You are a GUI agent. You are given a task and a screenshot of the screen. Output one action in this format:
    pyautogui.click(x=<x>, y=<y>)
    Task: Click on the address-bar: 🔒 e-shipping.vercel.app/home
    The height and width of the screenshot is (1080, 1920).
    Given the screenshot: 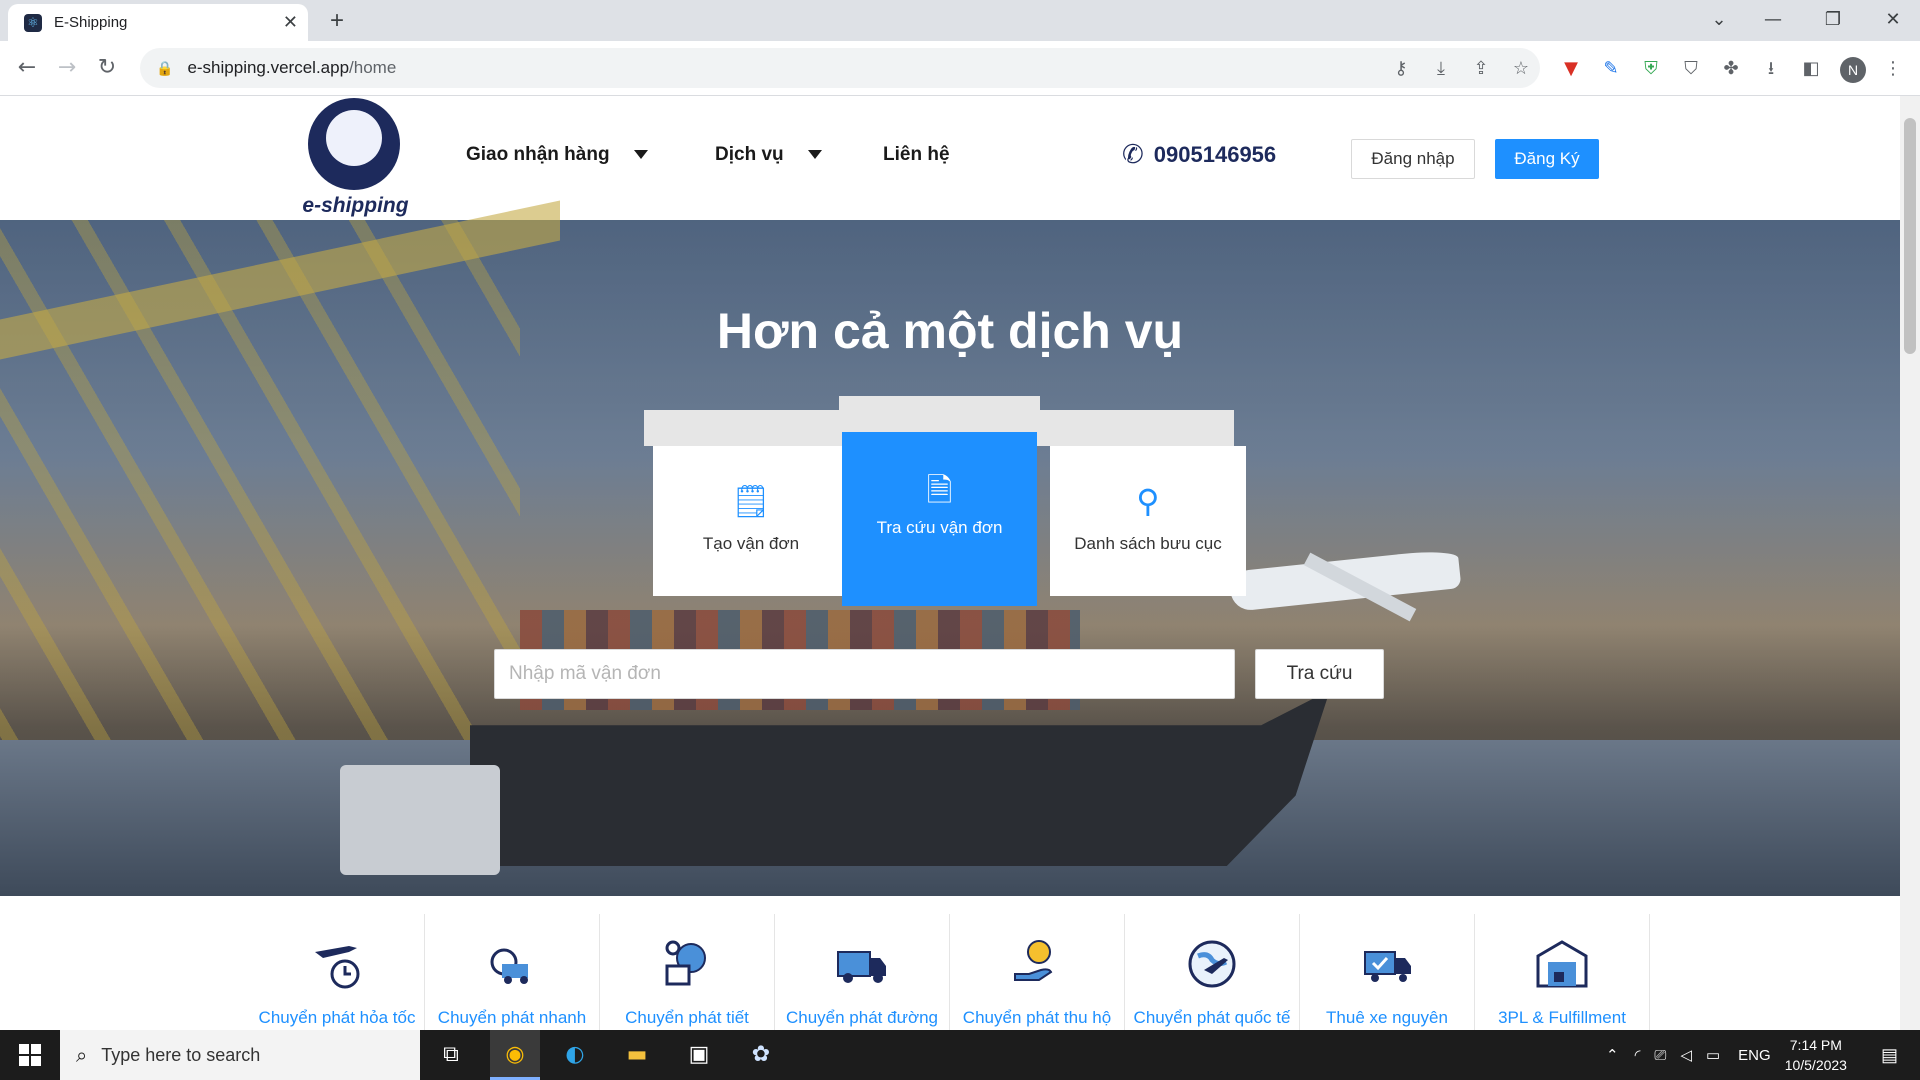 What is the action you would take?
    pyautogui.click(x=840, y=68)
    